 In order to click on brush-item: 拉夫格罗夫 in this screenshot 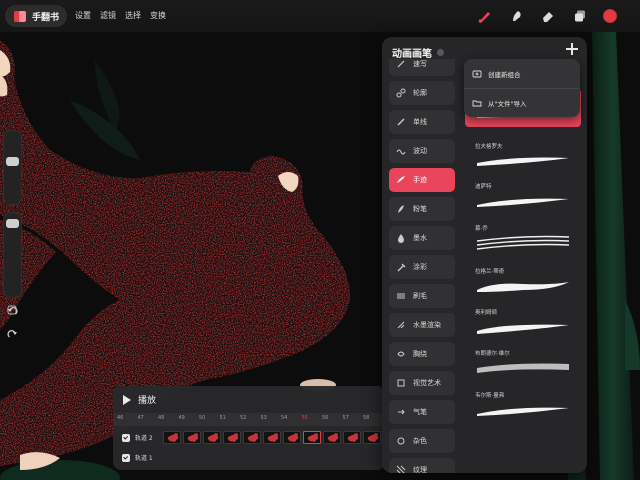, I will do `click(523, 156)`.